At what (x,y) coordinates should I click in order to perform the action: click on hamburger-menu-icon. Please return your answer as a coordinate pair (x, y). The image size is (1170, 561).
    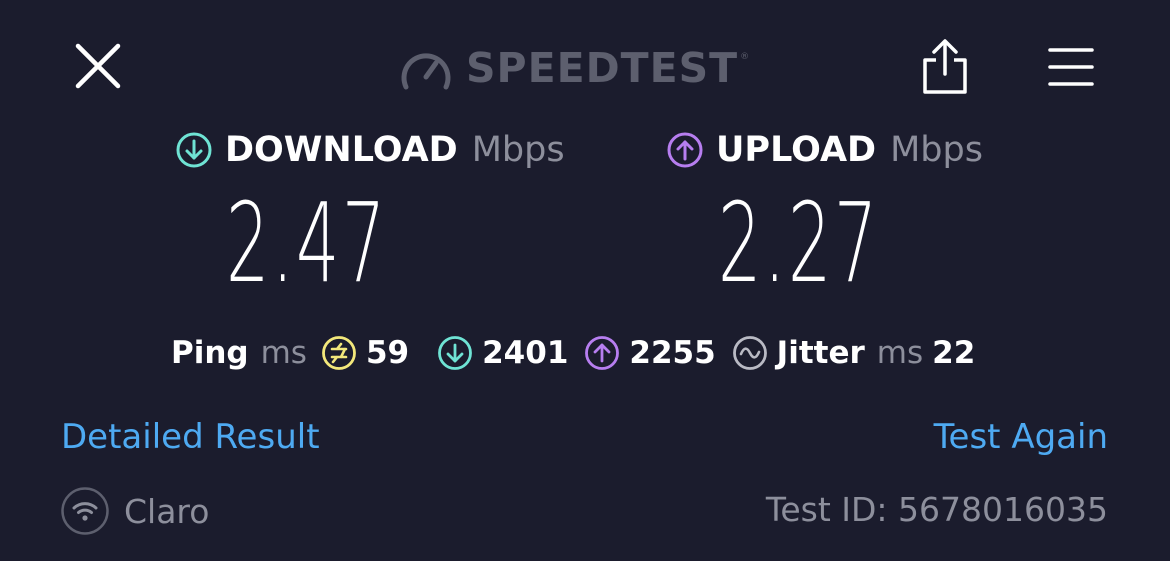
    Looking at the image, I should click on (1071, 67).